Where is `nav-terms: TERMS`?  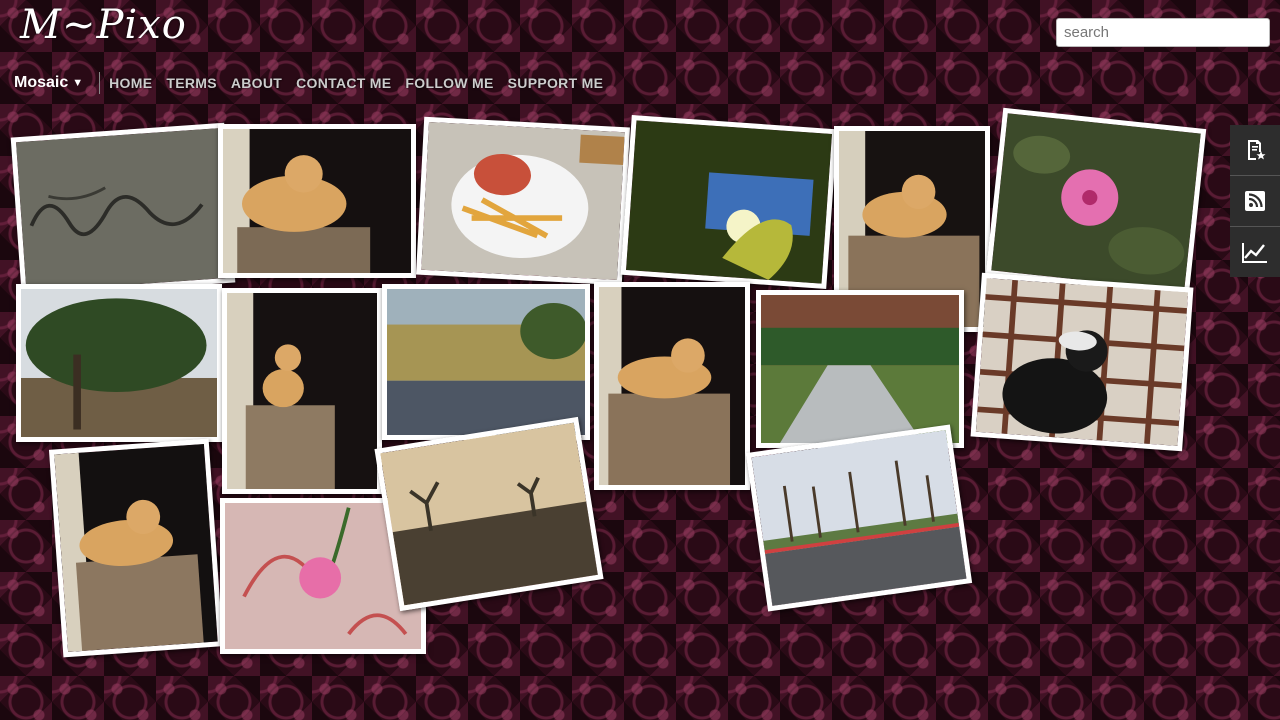
nav-terms: TERMS is located at coordinates (191, 83).